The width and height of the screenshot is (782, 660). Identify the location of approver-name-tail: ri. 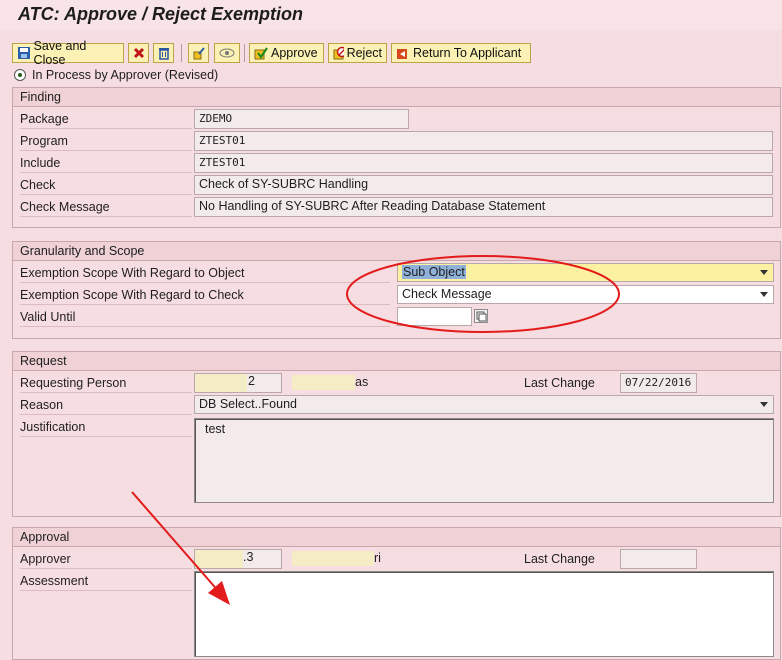
(377, 558).